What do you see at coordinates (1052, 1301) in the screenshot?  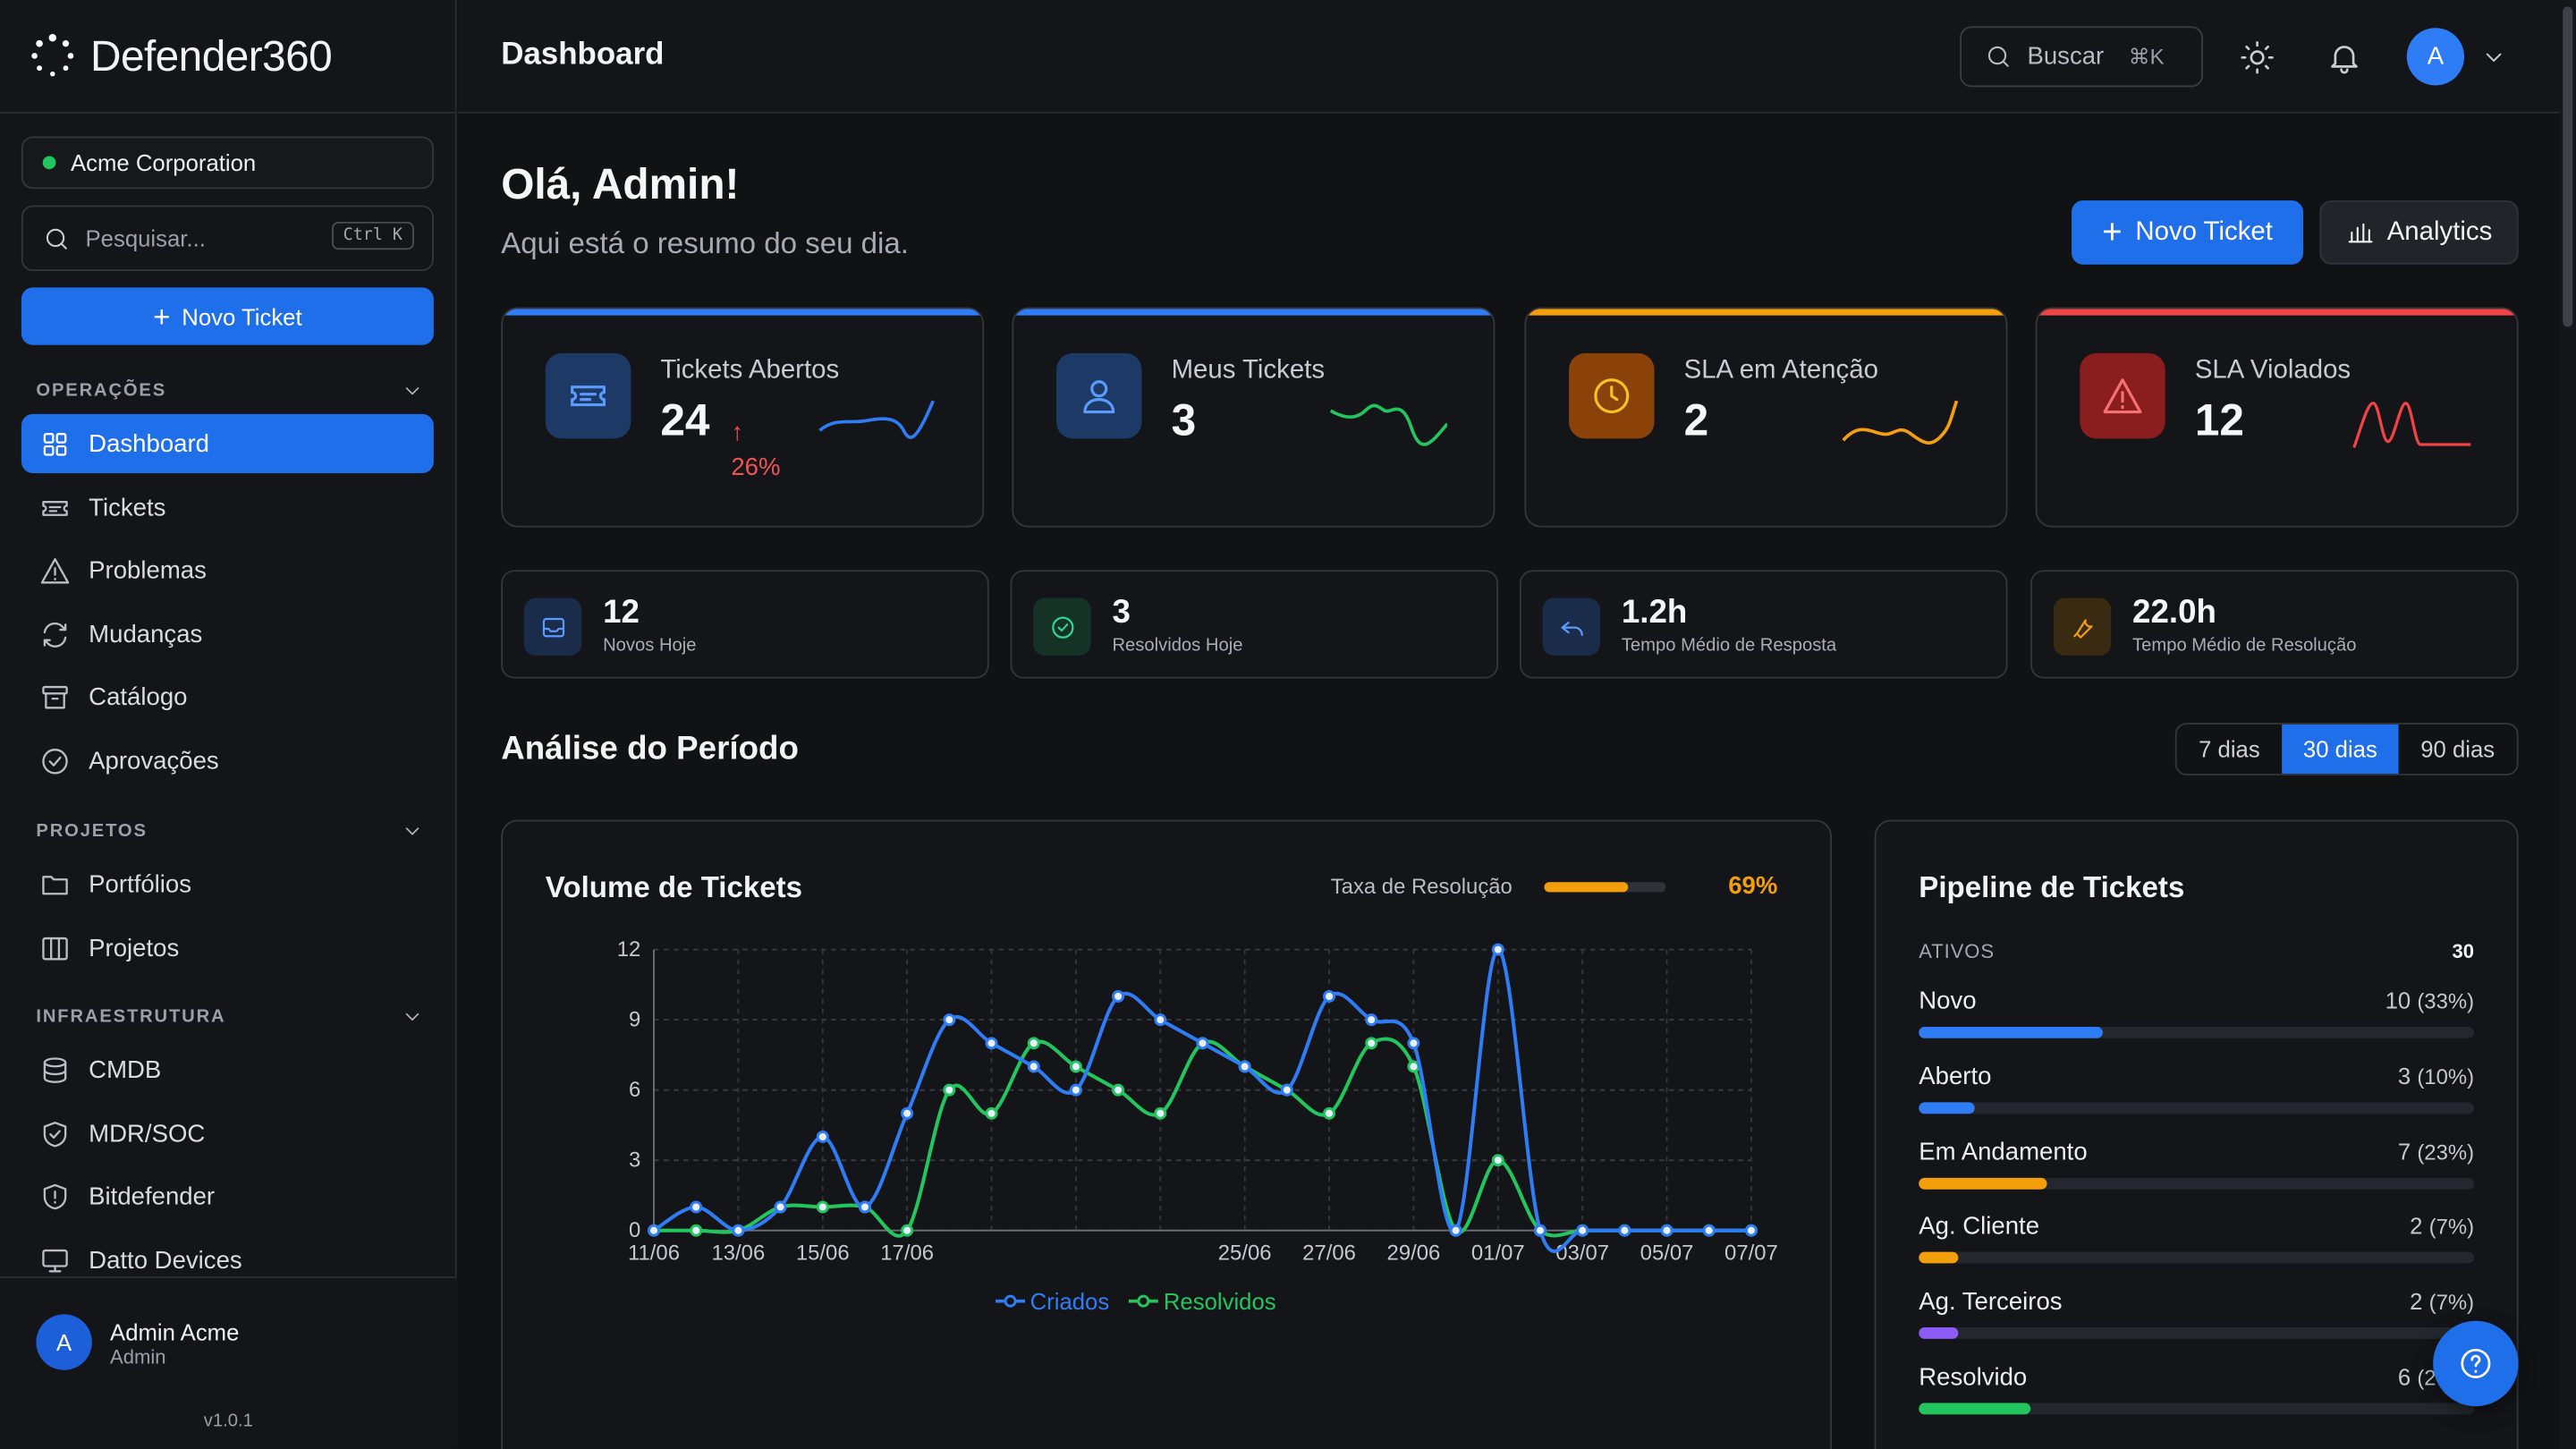 I see `legend-item-criados: Criados` at bounding box center [1052, 1301].